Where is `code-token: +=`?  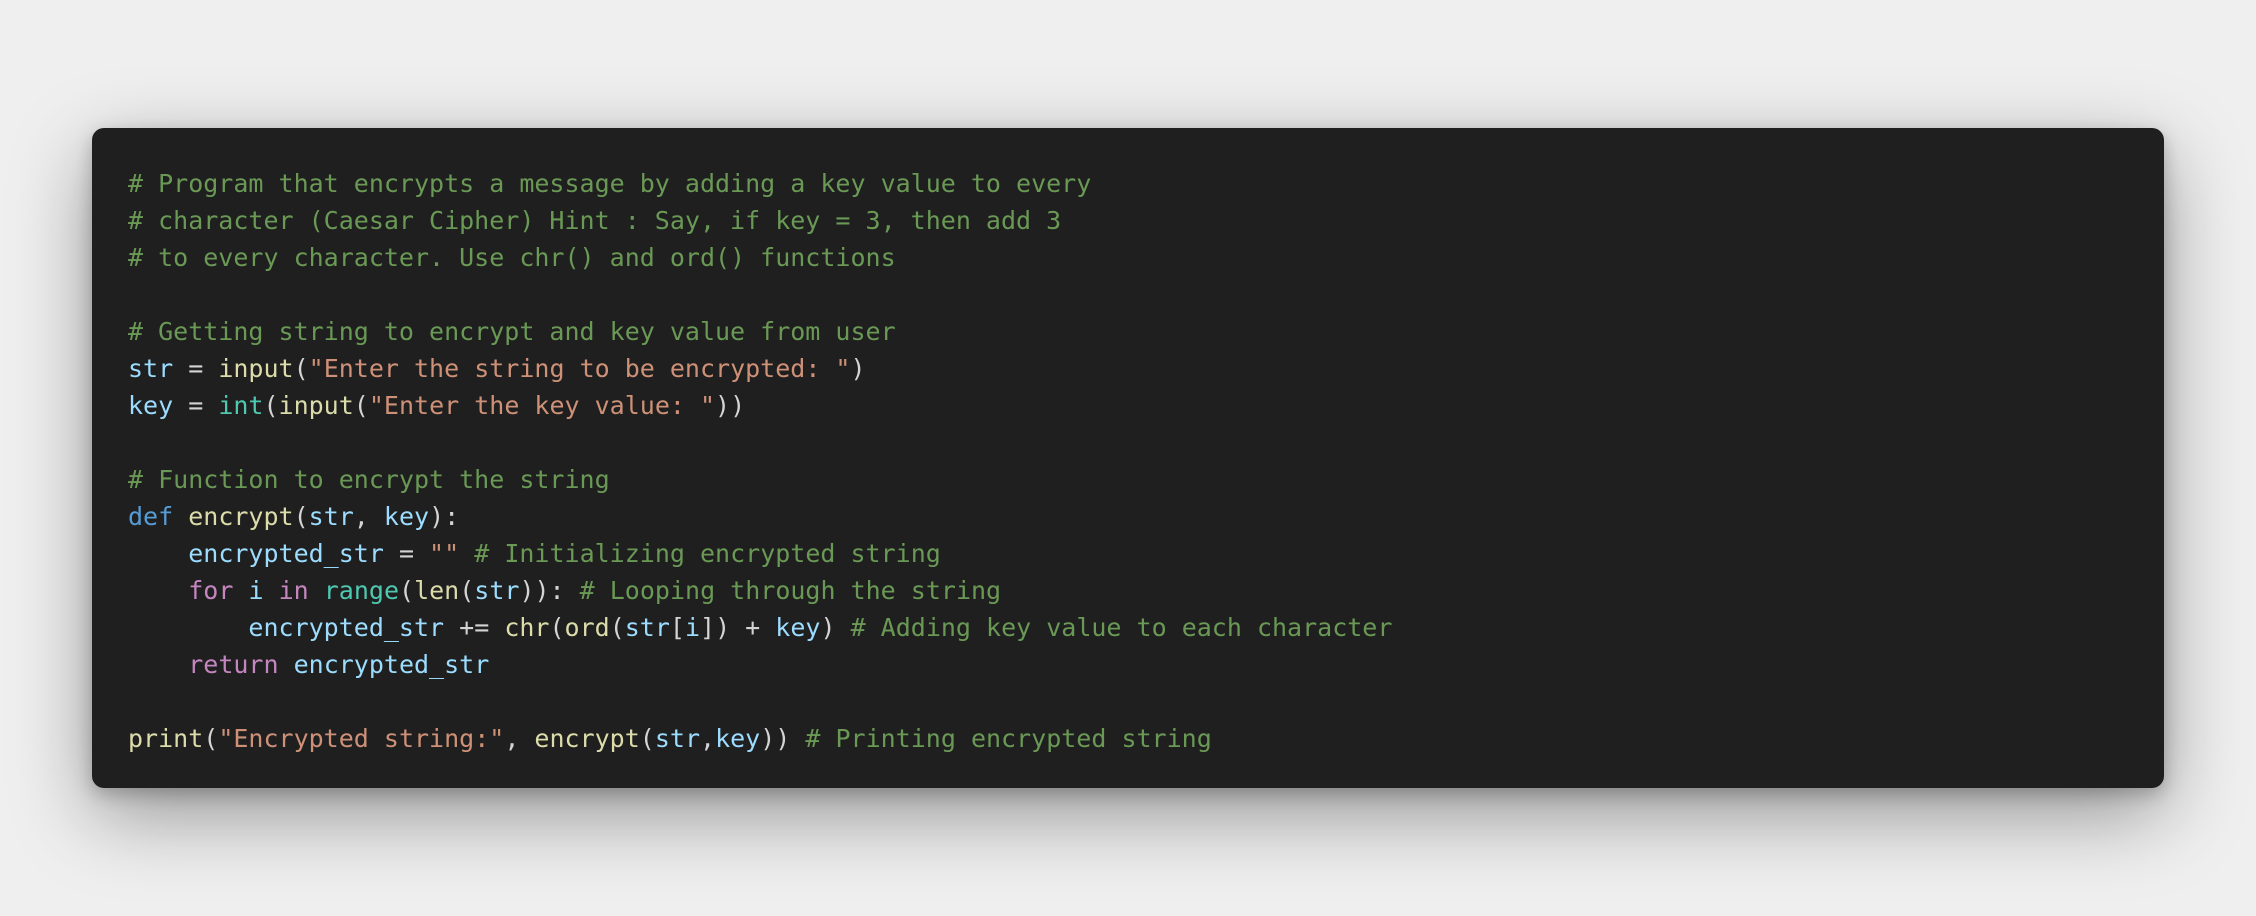 code-token: += is located at coordinates (474, 627).